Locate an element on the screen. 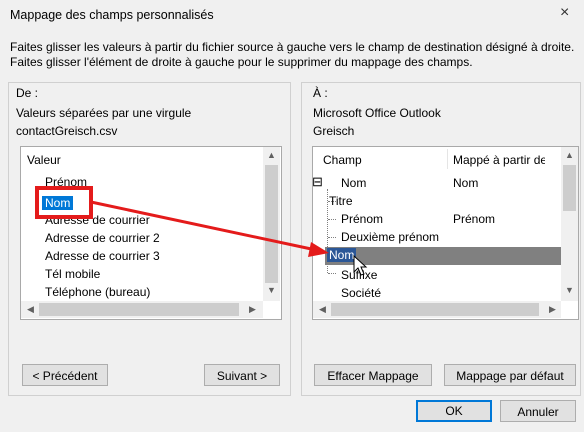 Image resolution: width=584 pixels, height=432 pixels. tree-item-suffixe: Suffixe is located at coordinates (359, 275).